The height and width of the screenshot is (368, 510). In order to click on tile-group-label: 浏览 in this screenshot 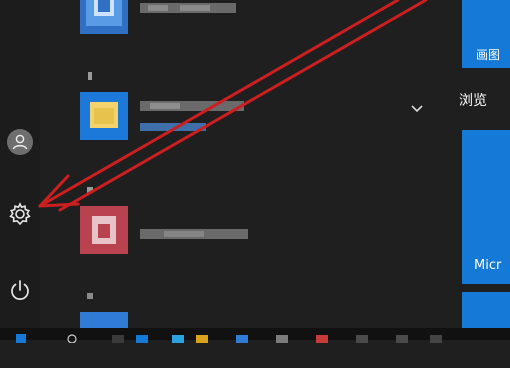, I will do `click(473, 100)`.